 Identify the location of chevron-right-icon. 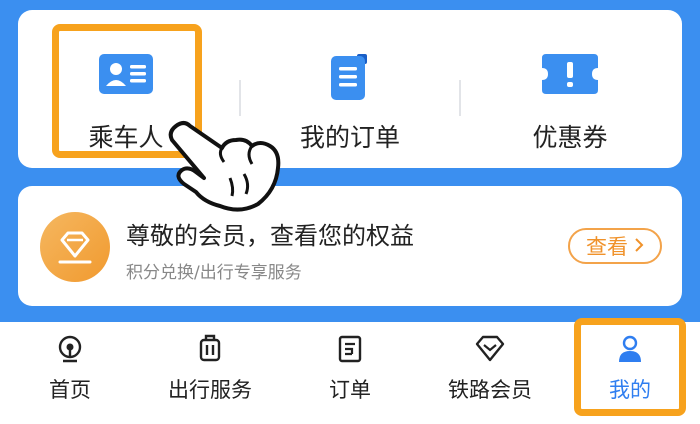
(639, 246).